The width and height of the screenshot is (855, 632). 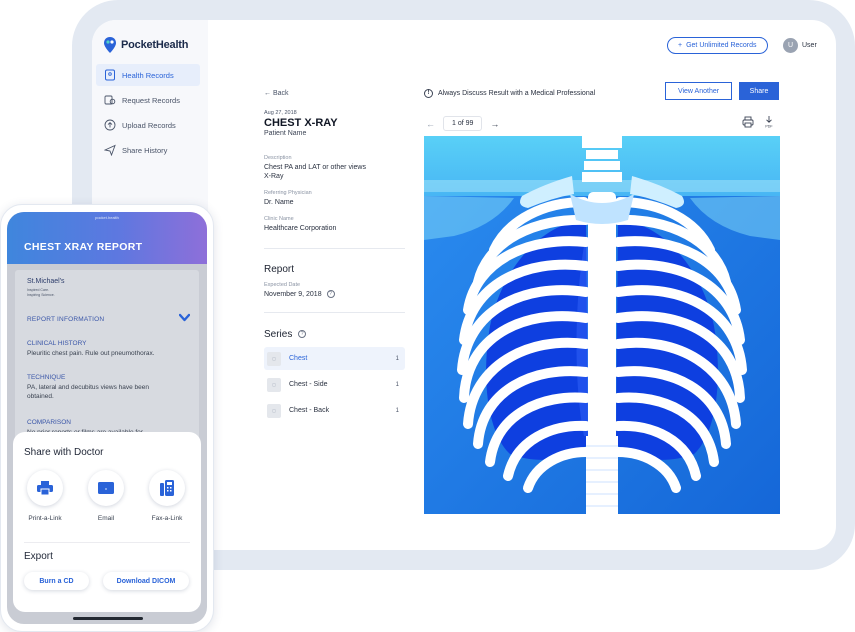 What do you see at coordinates (334, 358) in the screenshot?
I see `series-item-chest: ▢ Chest 1` at bounding box center [334, 358].